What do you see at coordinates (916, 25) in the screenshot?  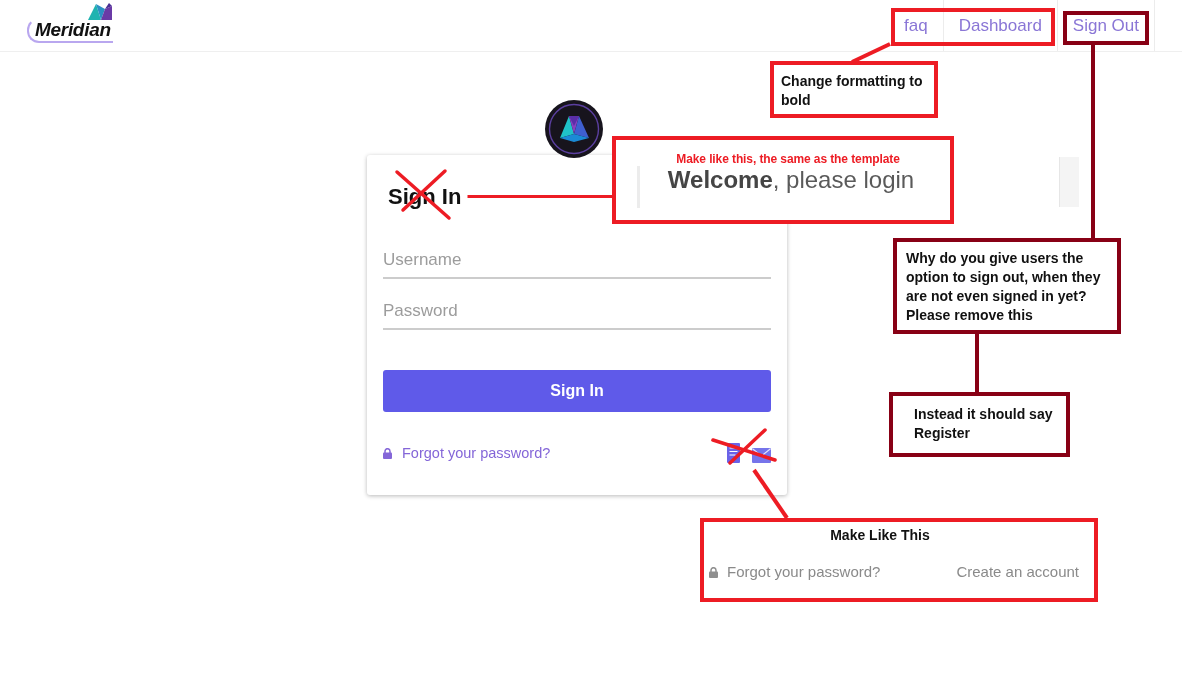 I see `nav-link: faq` at bounding box center [916, 25].